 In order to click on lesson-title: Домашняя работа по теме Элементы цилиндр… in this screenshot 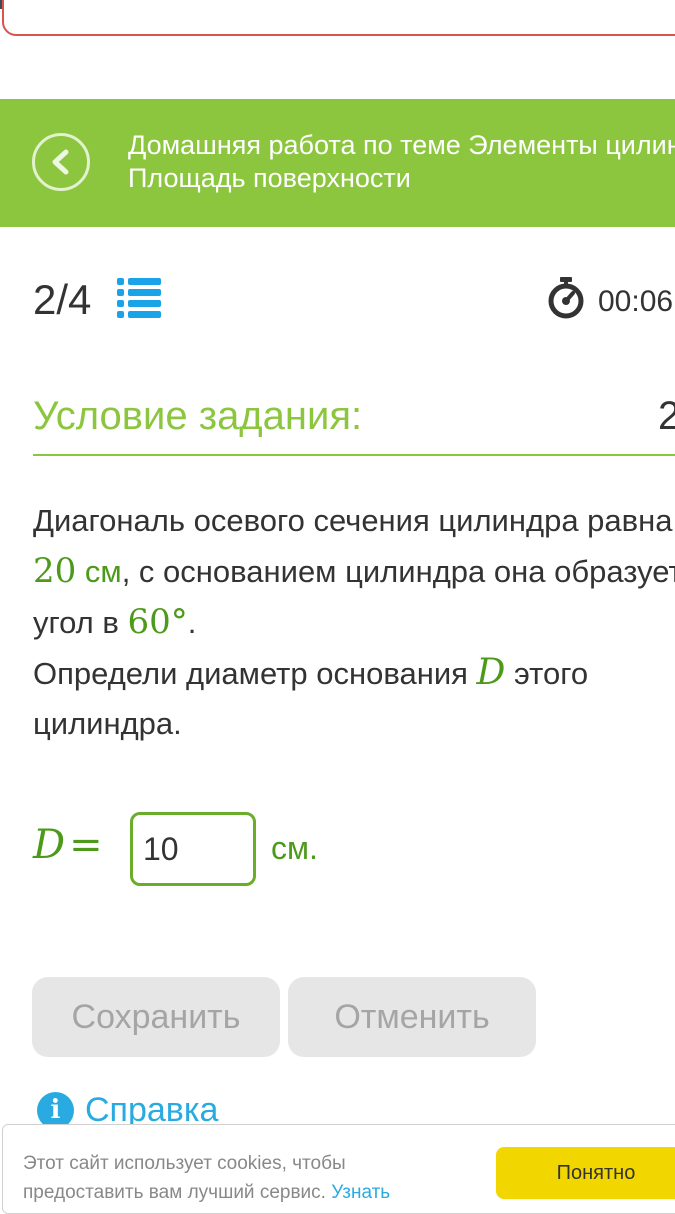, I will do `click(401, 161)`.